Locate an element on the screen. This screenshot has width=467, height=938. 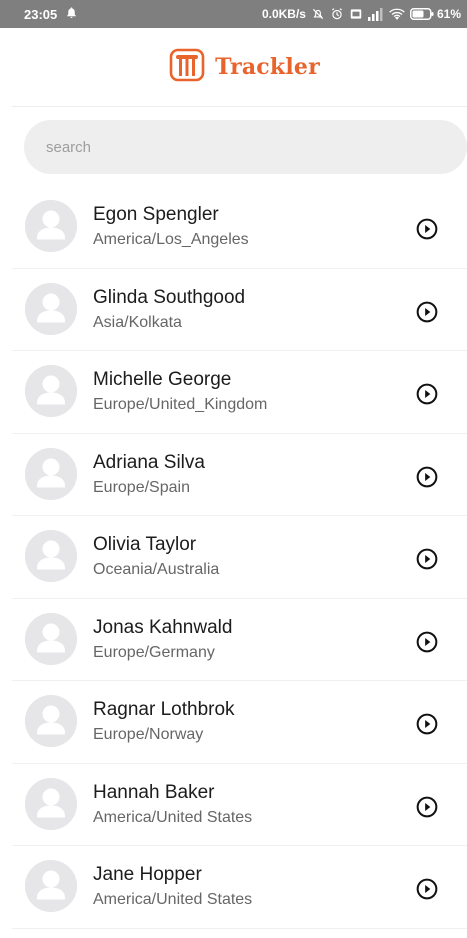
contact-row: Olivia Taylor Oceania/Australia is located at coordinates (233, 557).